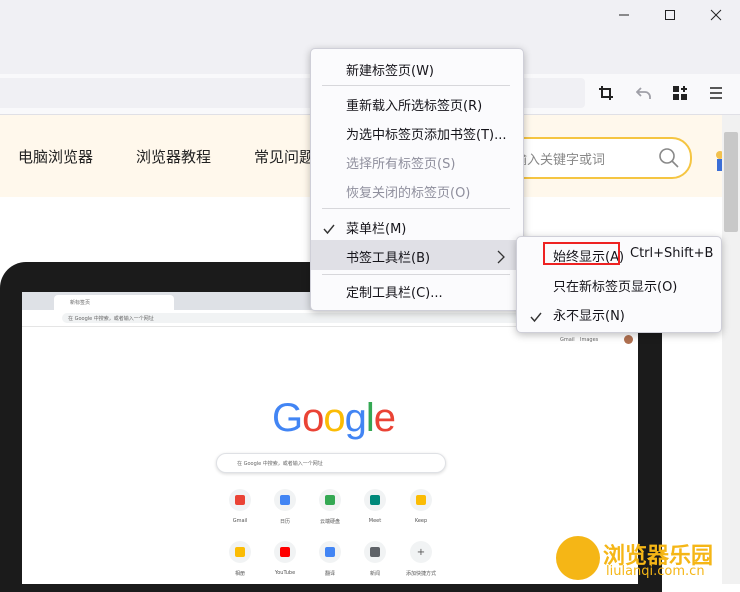  What do you see at coordinates (420, 574) in the screenshot?
I see `mini-shortcut-label: 添加快捷方式` at bounding box center [420, 574].